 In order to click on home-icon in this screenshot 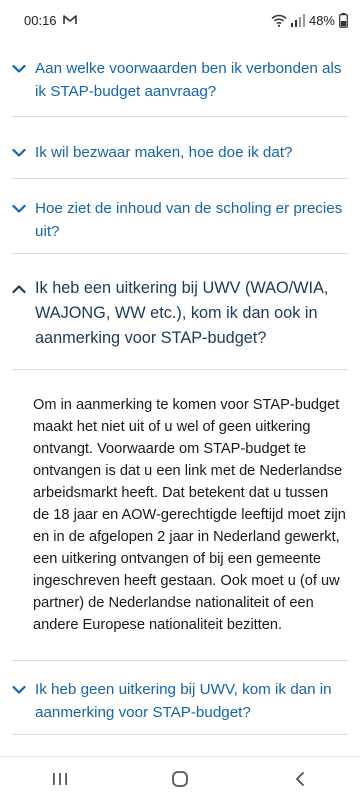, I will do `click(180, 779)`.